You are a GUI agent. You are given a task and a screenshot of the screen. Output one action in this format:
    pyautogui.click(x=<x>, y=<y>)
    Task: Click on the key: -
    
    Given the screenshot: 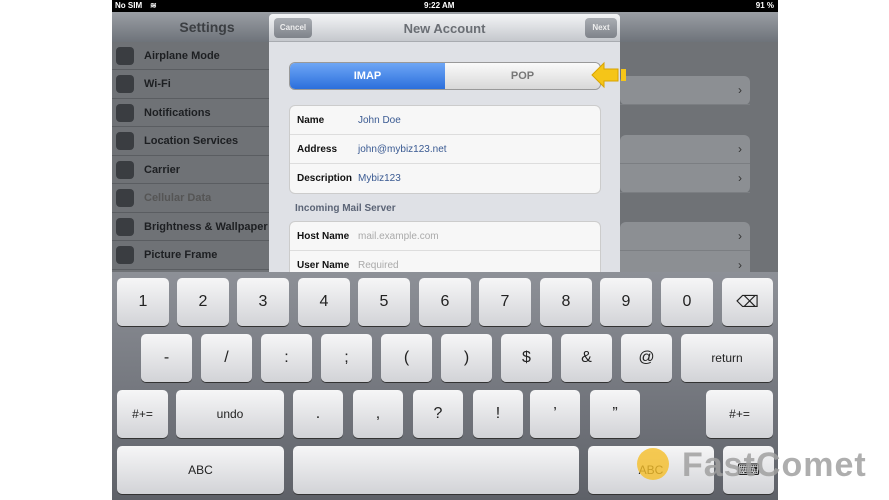 What is the action you would take?
    pyautogui.click(x=166, y=358)
    